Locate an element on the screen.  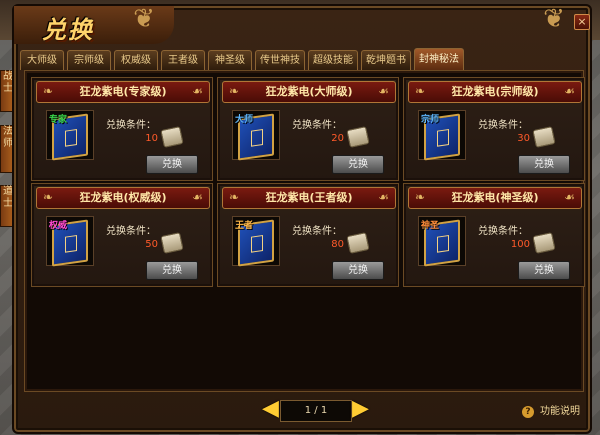
card-title: 狂龙紫电(王者级) is located at coordinates (309, 197).